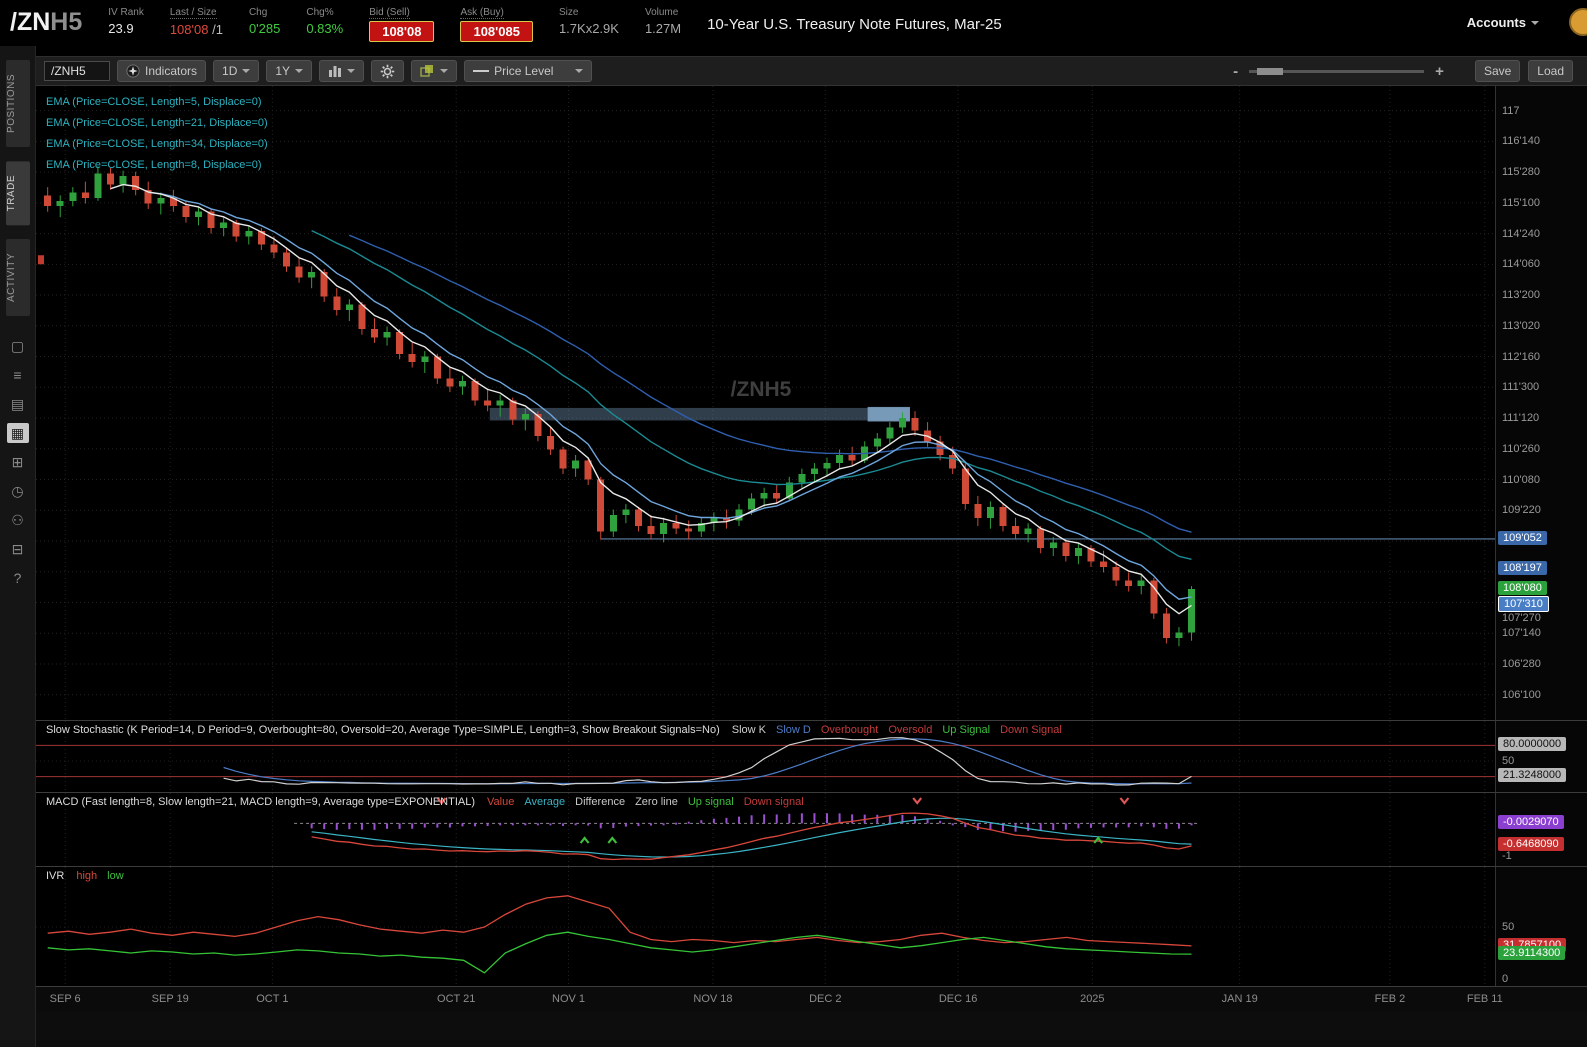  What do you see at coordinates (283, 71) in the screenshot?
I see `range-value: 1Y` at bounding box center [283, 71].